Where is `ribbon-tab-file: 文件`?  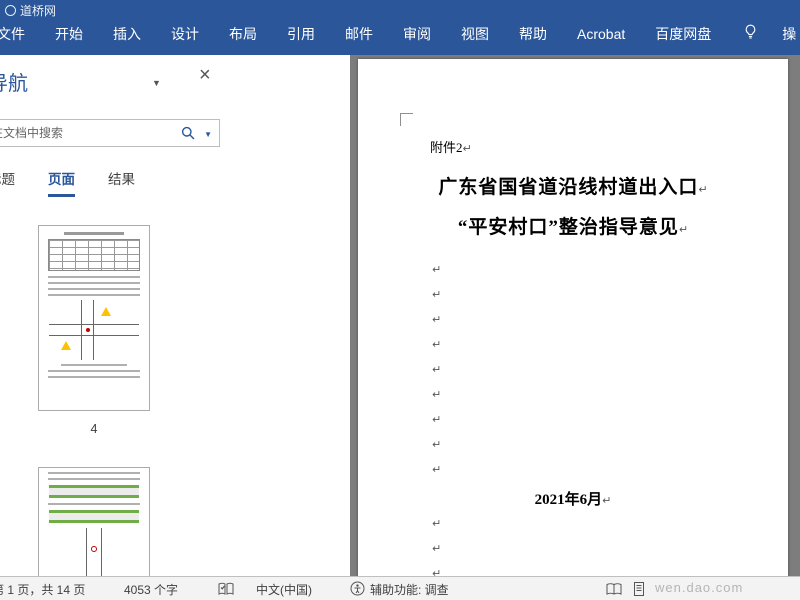 ribbon-tab-file: 文件 is located at coordinates (20, 34).